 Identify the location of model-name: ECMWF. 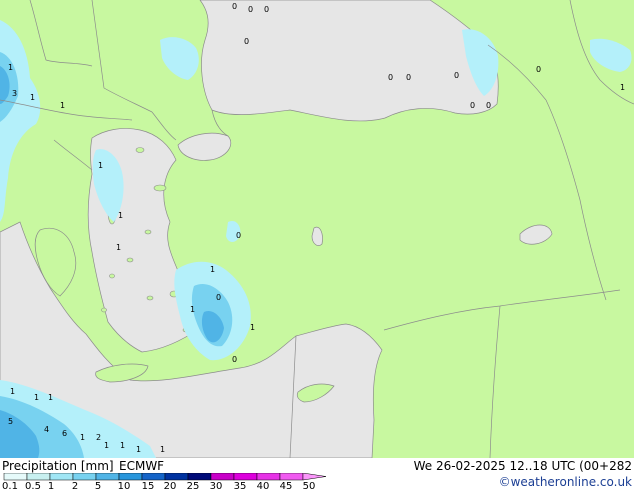
(142, 466).